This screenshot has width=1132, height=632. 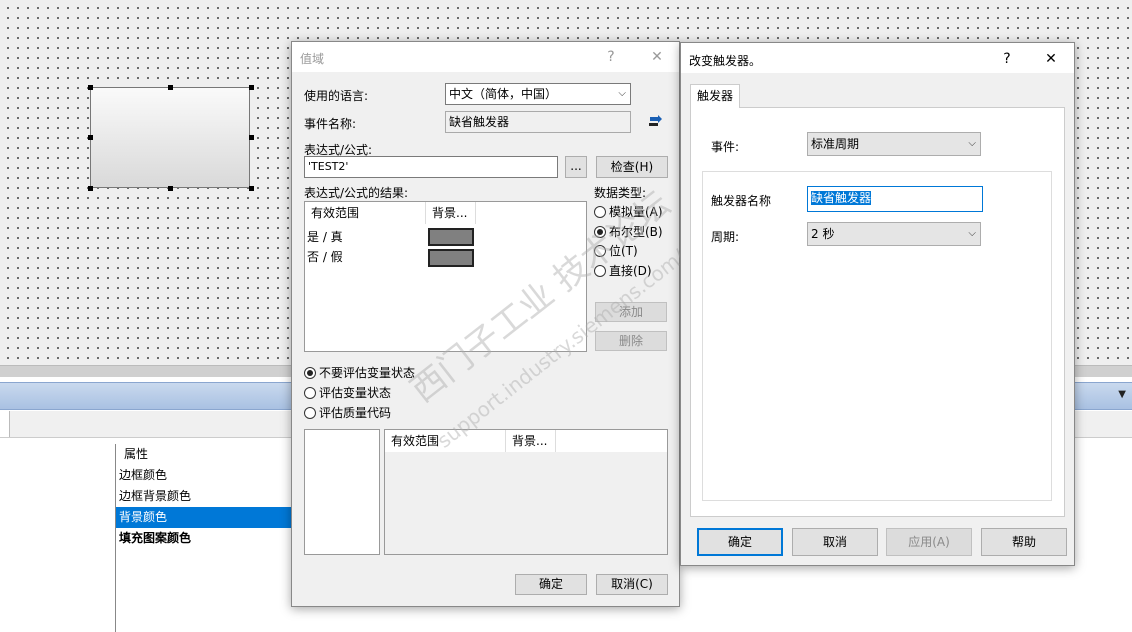 I want to click on result-row-range: 否 / 假, so click(x=325, y=256).